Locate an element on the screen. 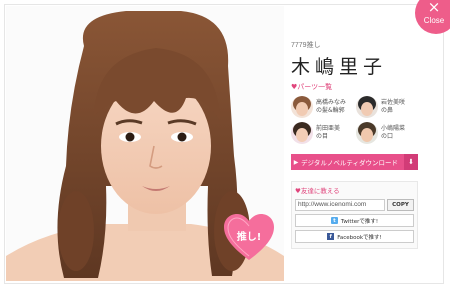 This screenshot has width=450, height=289. share-title: ♥友達に教える is located at coordinates (317, 191).